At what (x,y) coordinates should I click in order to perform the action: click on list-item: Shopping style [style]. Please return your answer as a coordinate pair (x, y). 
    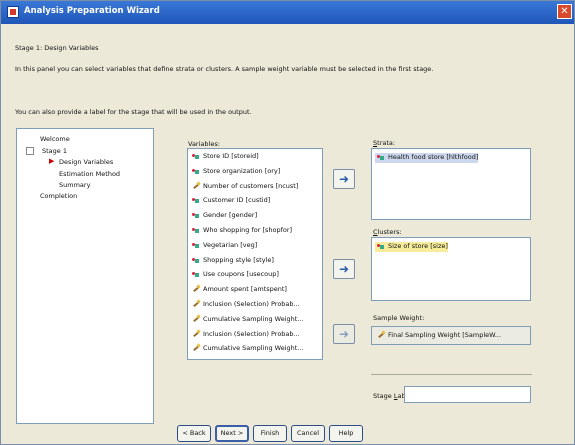
    Looking at the image, I should click on (233, 261).